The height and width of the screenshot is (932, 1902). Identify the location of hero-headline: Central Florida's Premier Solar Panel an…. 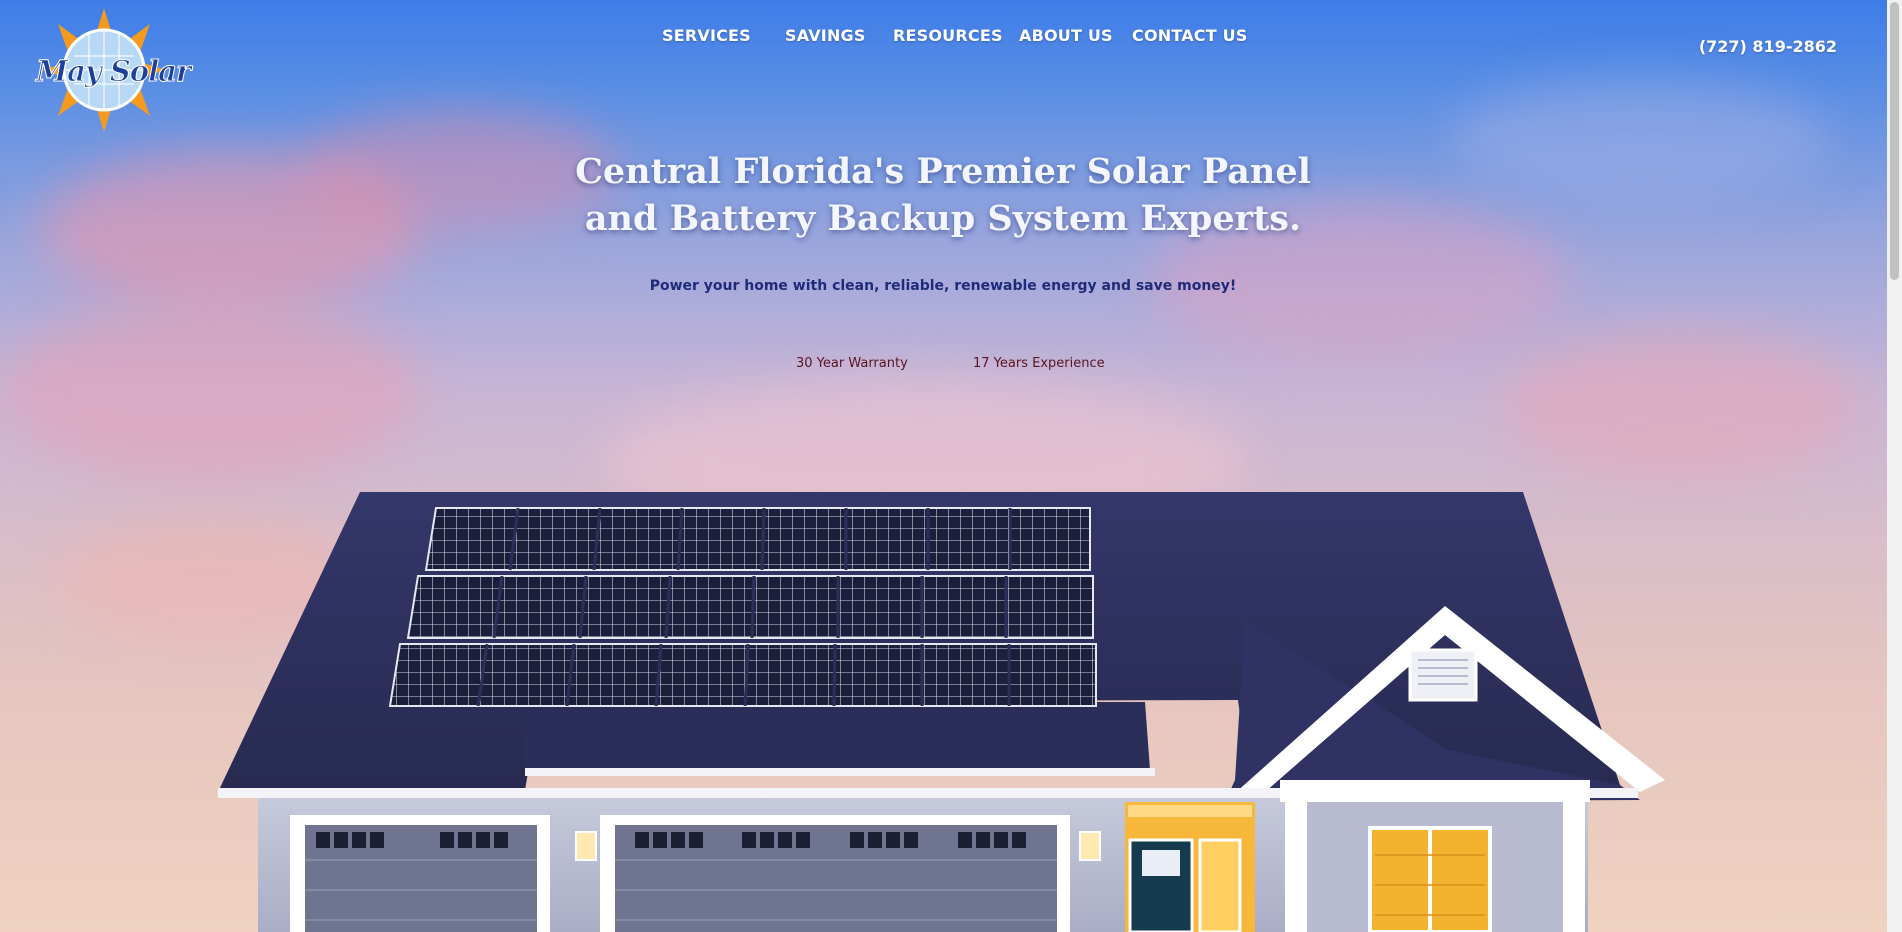
(943, 195).